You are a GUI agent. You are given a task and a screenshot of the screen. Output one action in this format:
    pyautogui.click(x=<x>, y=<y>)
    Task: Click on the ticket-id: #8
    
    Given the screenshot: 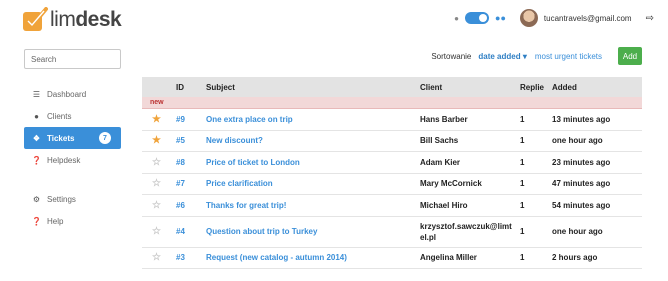 What is the action you would take?
    pyautogui.click(x=187, y=162)
    